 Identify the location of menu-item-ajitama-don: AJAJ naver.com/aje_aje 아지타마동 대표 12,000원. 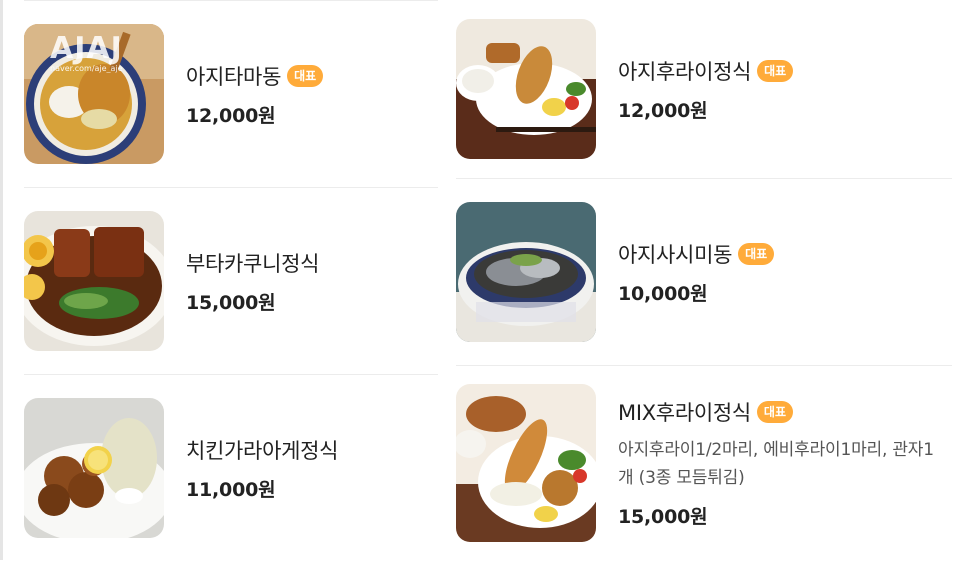
(231, 94).